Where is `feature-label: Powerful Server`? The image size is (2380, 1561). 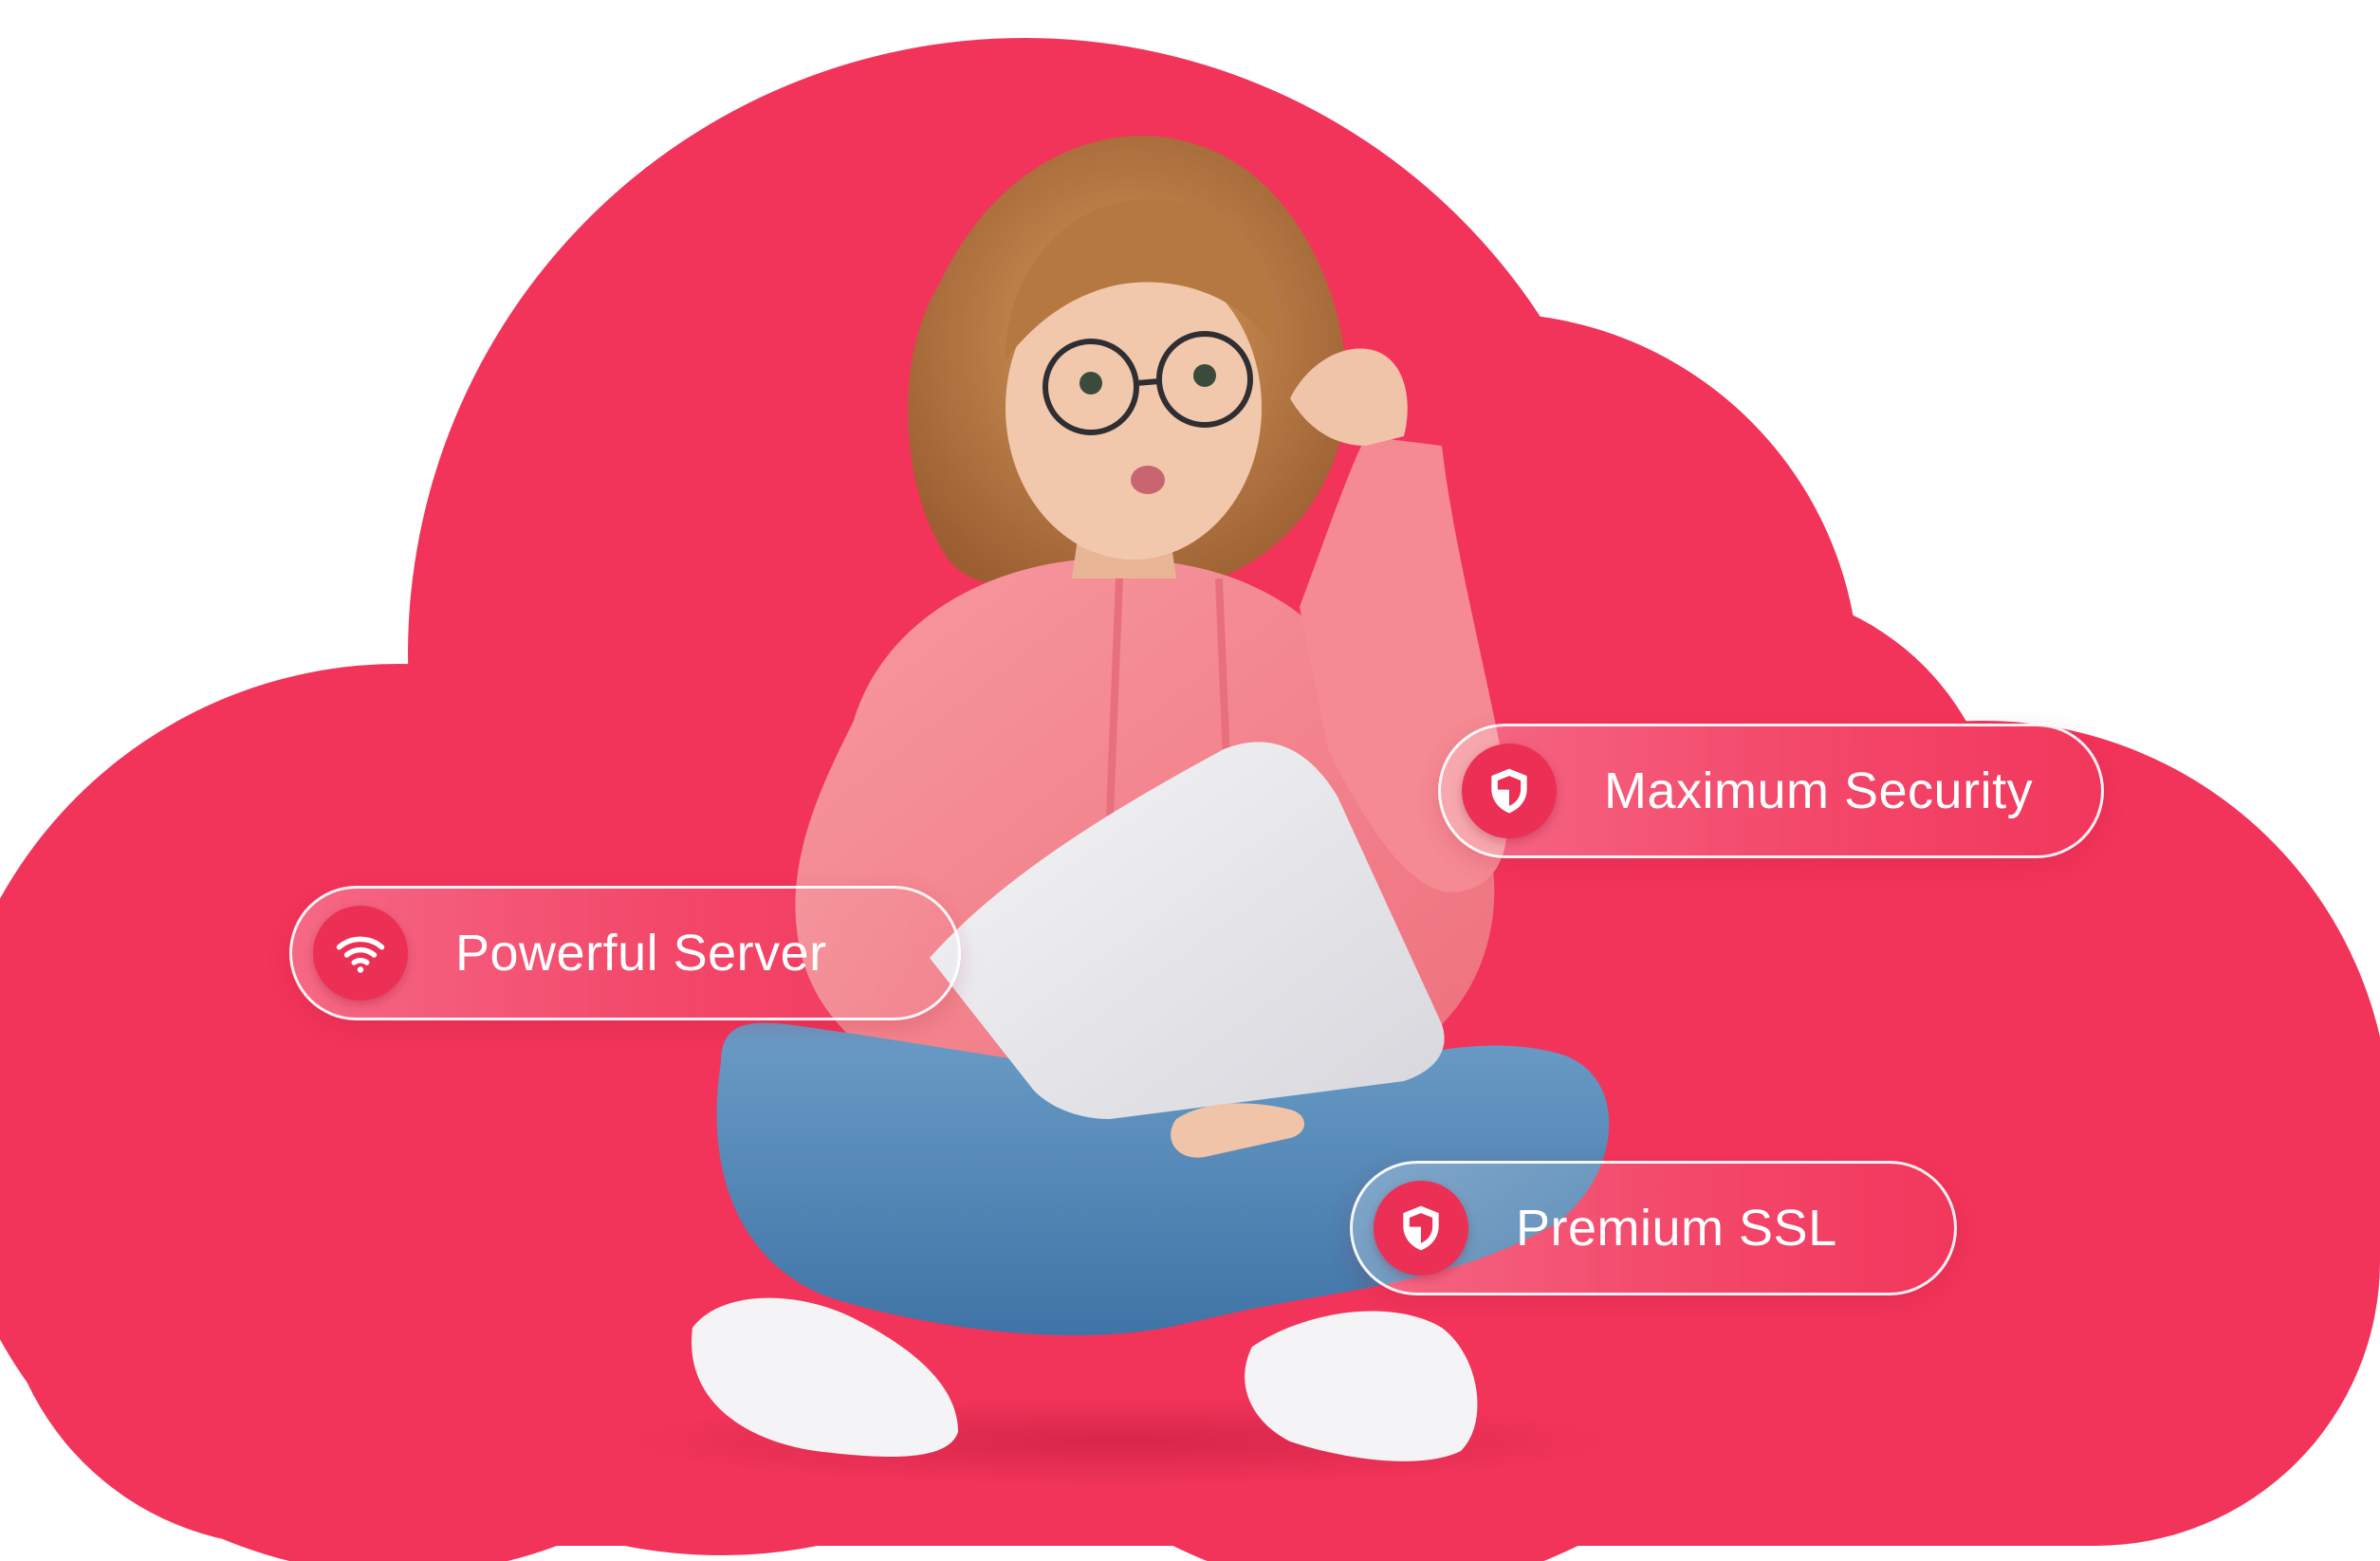 feature-label: Powerful Server is located at coordinates (641, 953).